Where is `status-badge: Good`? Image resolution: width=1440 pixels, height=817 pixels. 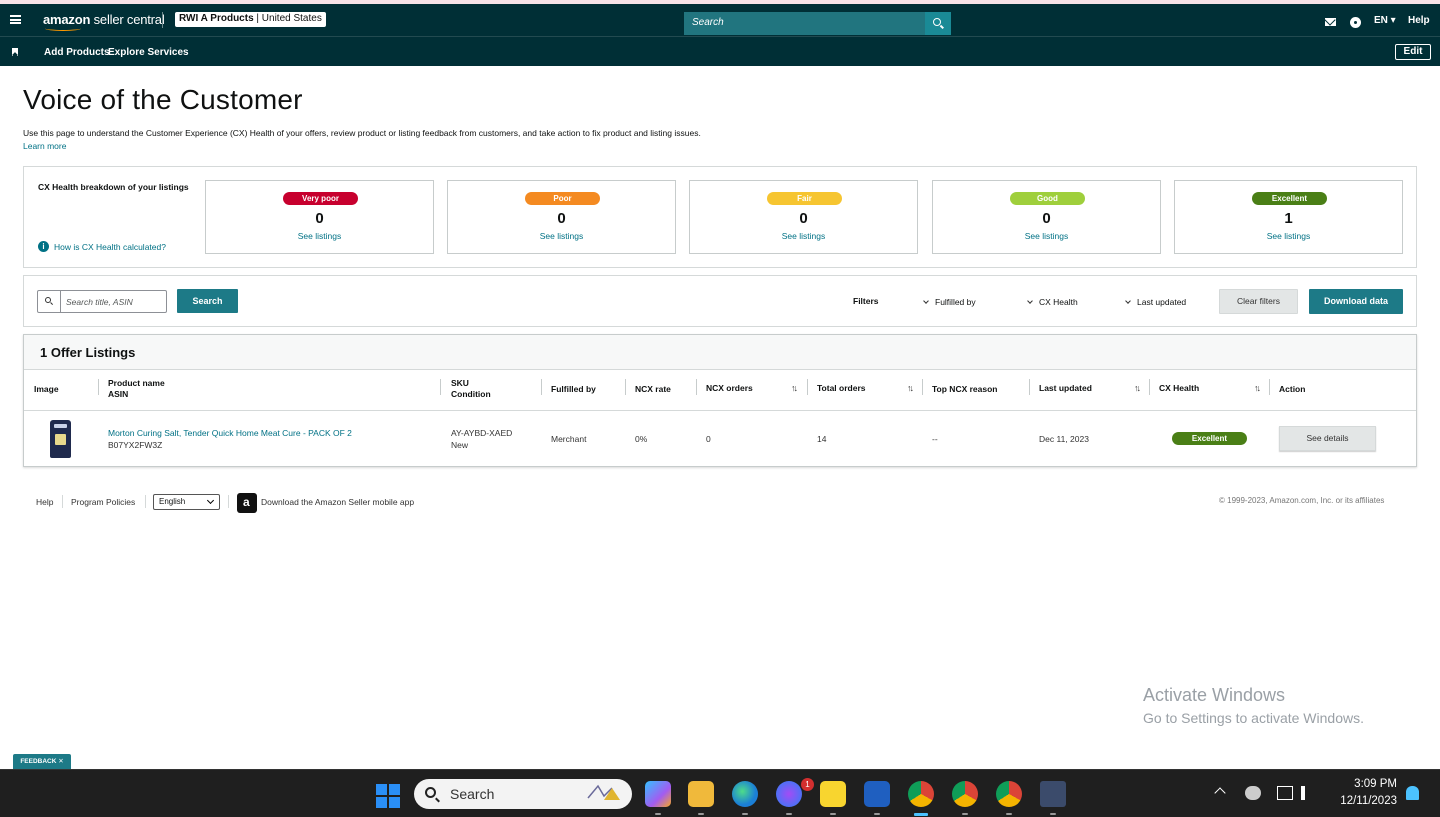
status-badge: Good is located at coordinates (1047, 198).